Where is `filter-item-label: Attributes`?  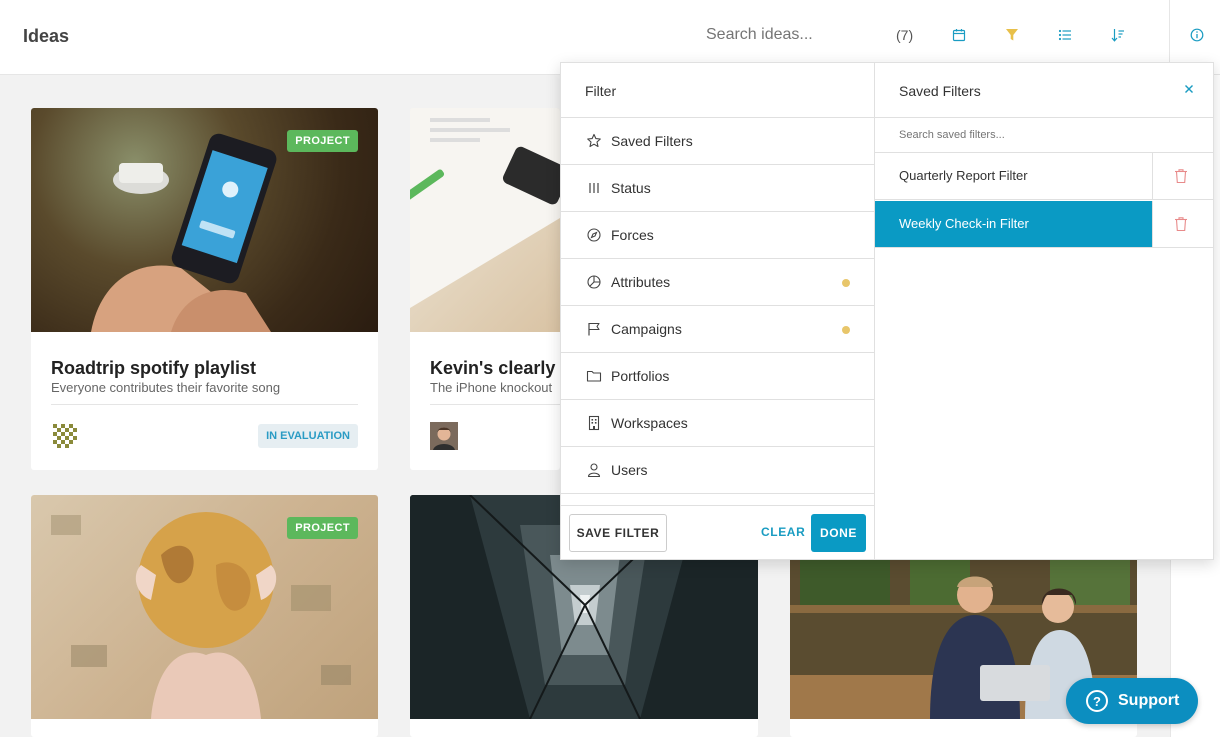 filter-item-label: Attributes is located at coordinates (641, 282).